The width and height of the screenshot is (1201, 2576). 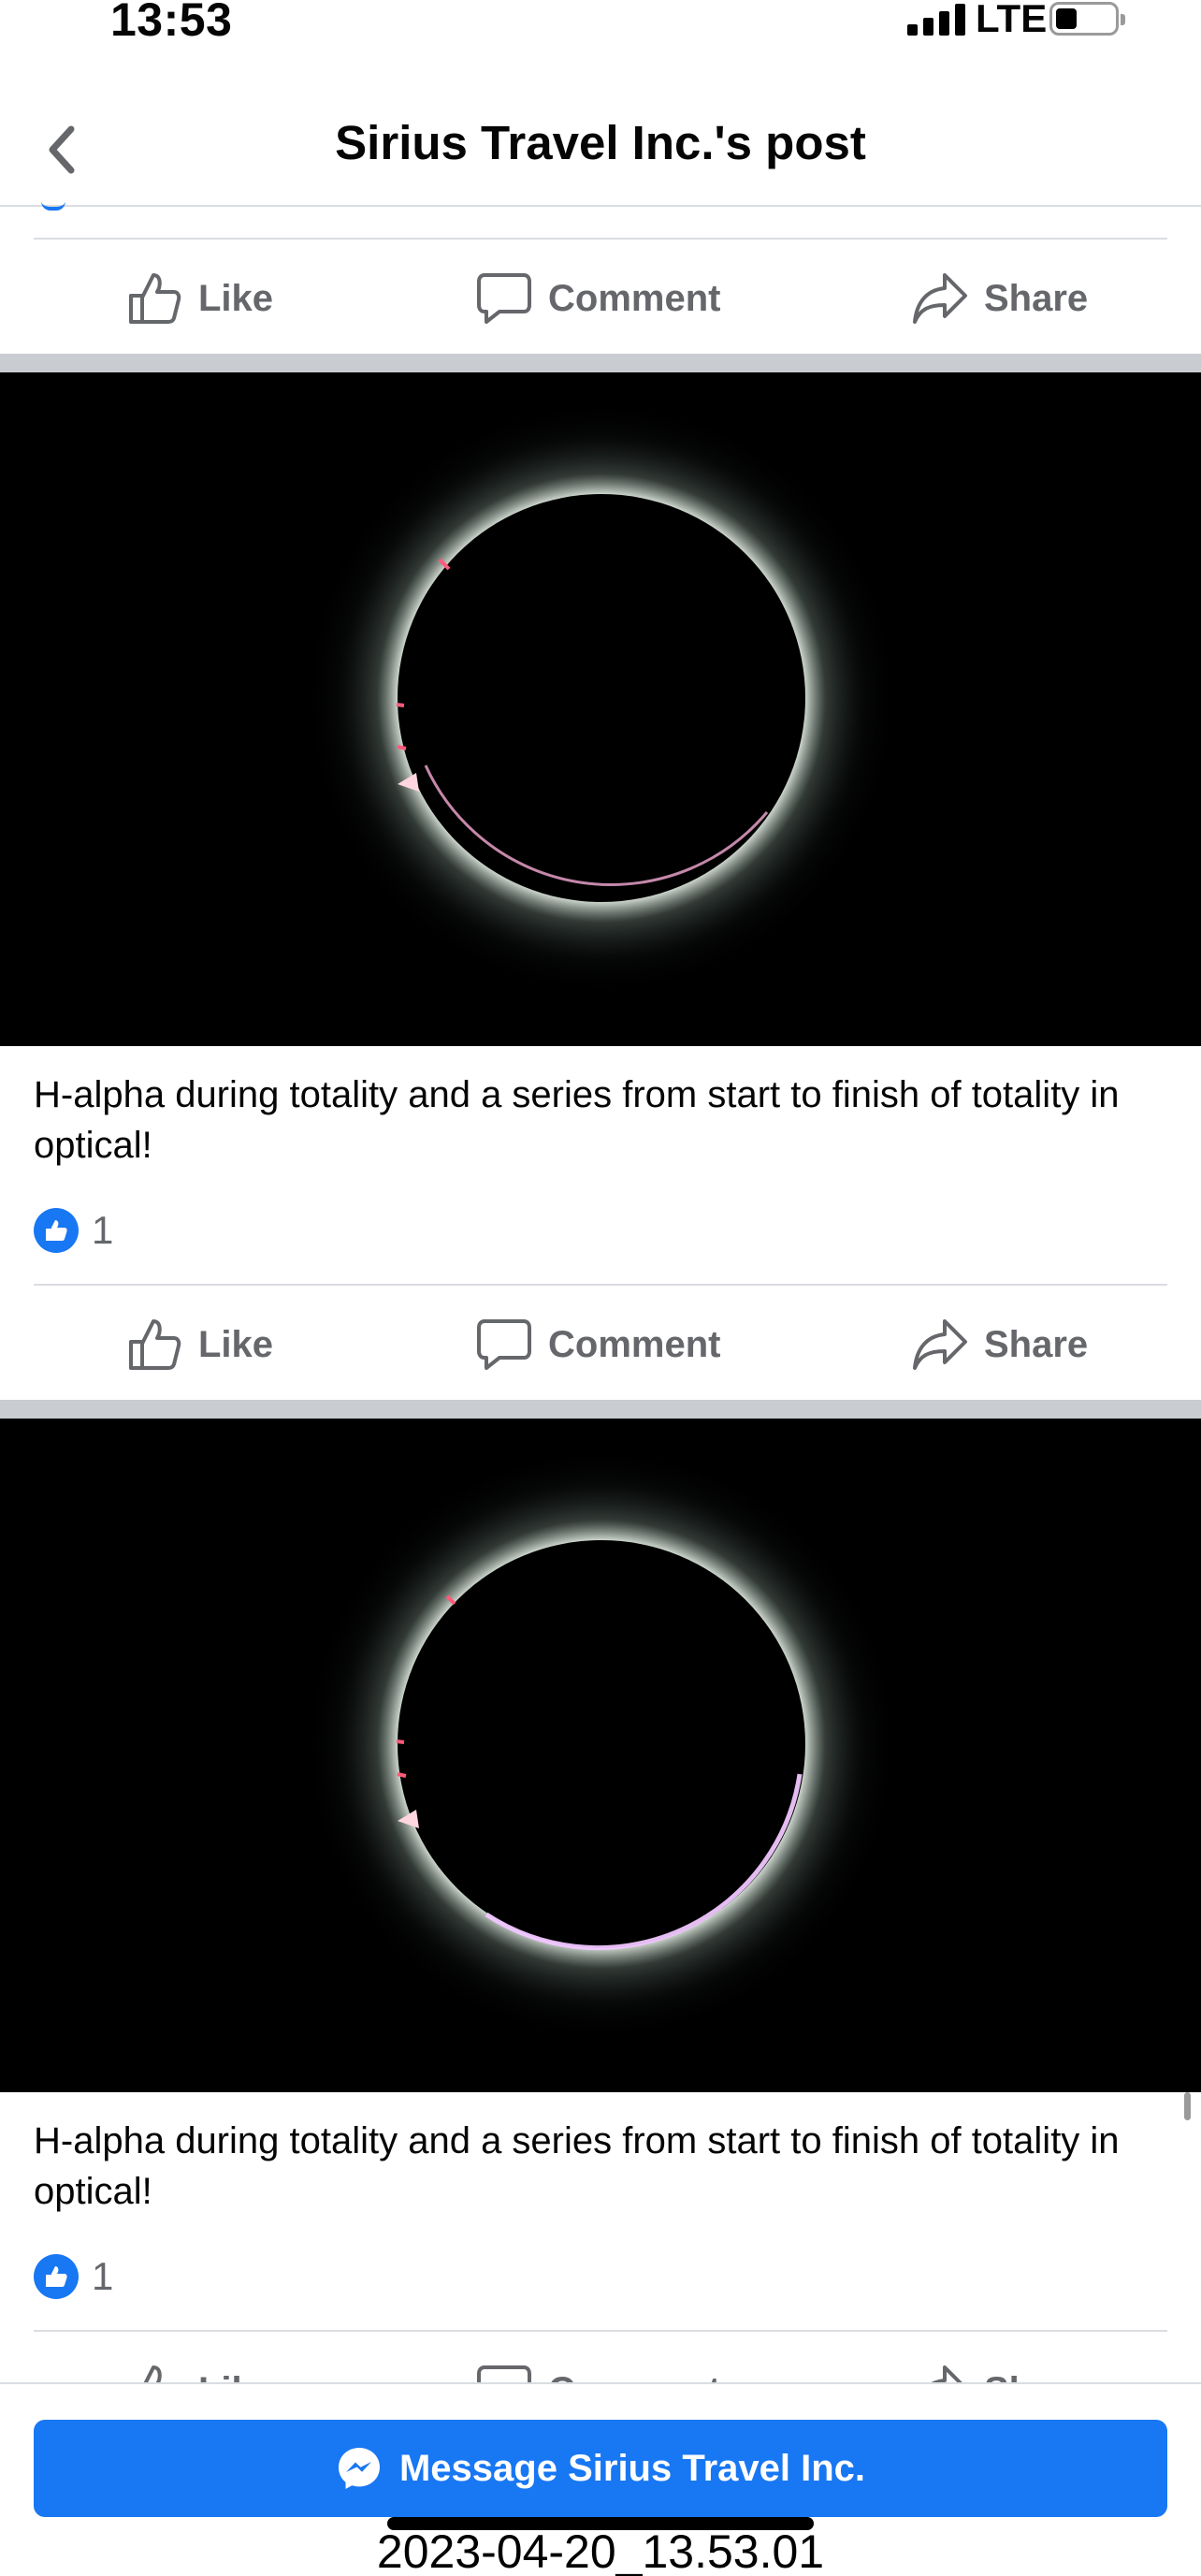 What do you see at coordinates (1187, 2106) in the screenshot?
I see `scrollbar` at bounding box center [1187, 2106].